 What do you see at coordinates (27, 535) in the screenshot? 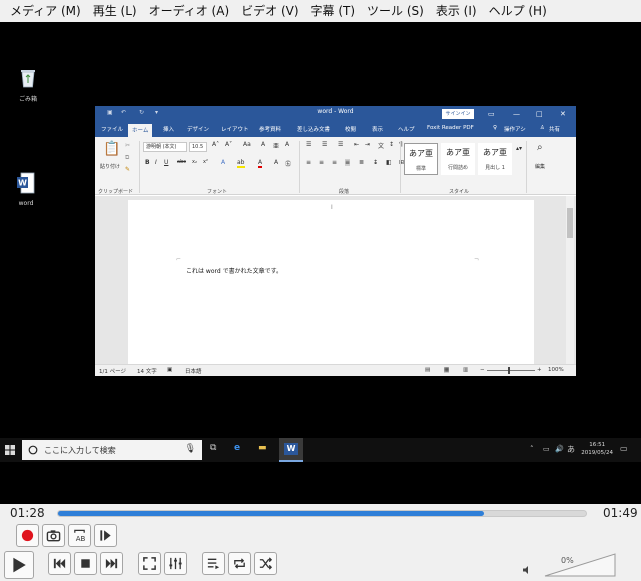
I see `record-button` at bounding box center [27, 535].